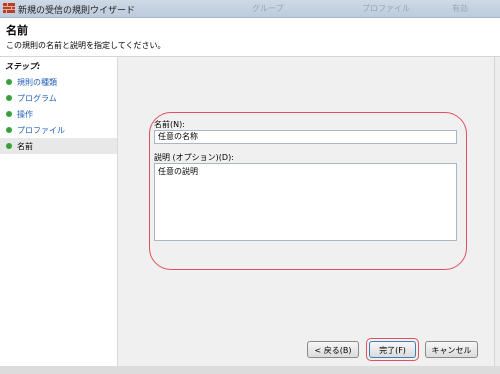 This screenshot has height=374, width=500. What do you see at coordinates (9, 8) in the screenshot?
I see `firewall-icon` at bounding box center [9, 8].